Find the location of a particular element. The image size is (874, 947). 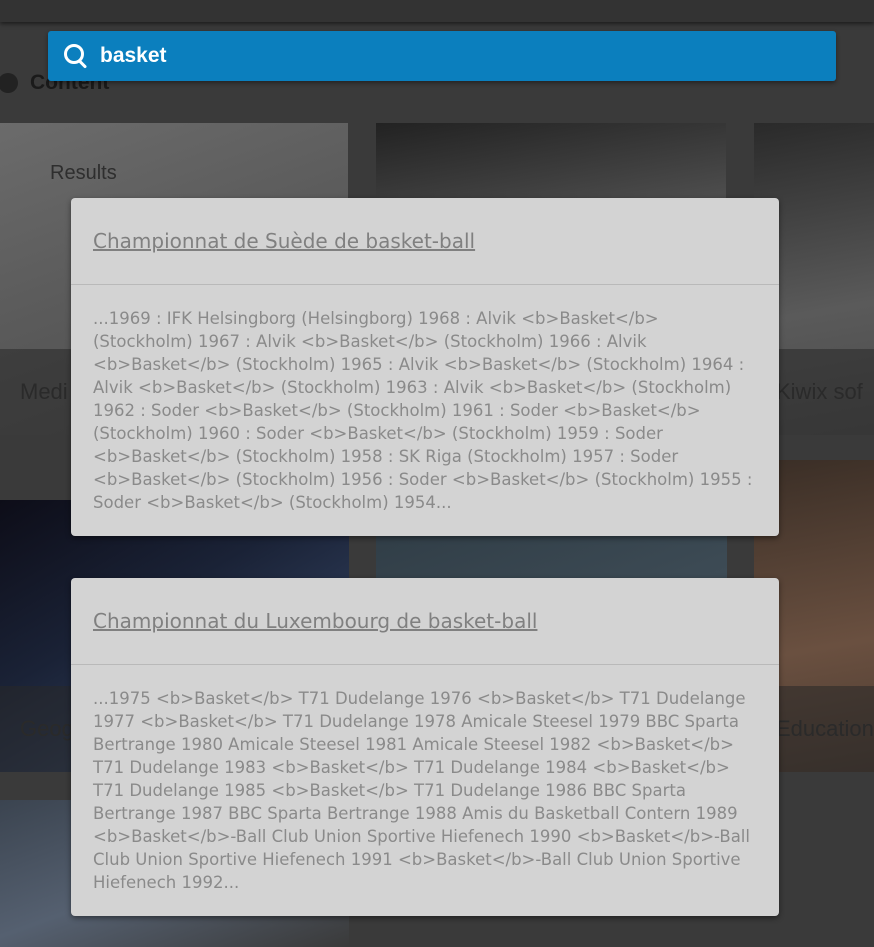

top-app-bar is located at coordinates (437, 11).